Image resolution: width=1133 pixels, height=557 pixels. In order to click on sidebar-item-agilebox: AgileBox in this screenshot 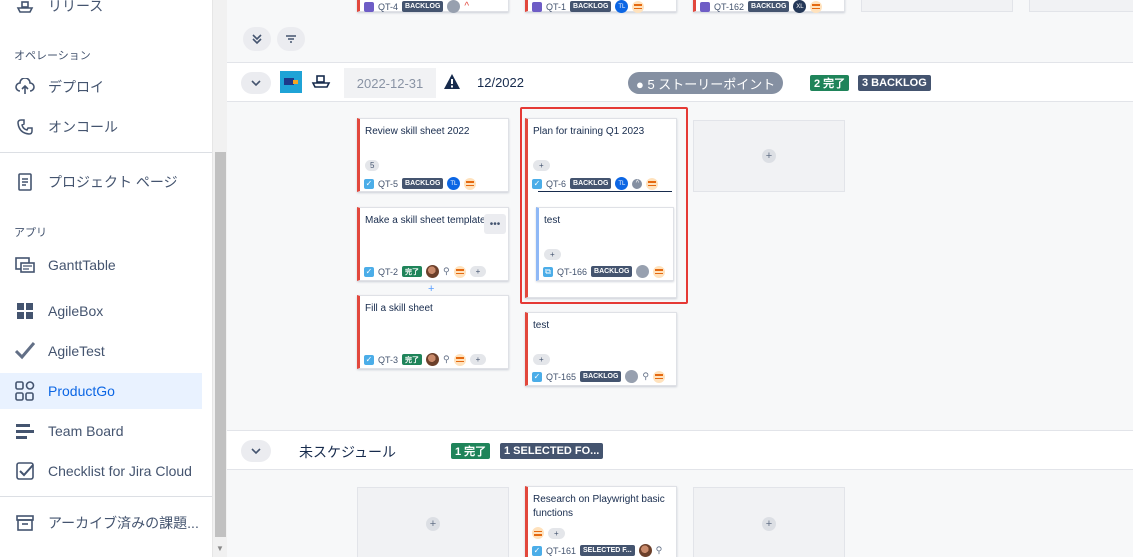, I will do `click(101, 311)`.